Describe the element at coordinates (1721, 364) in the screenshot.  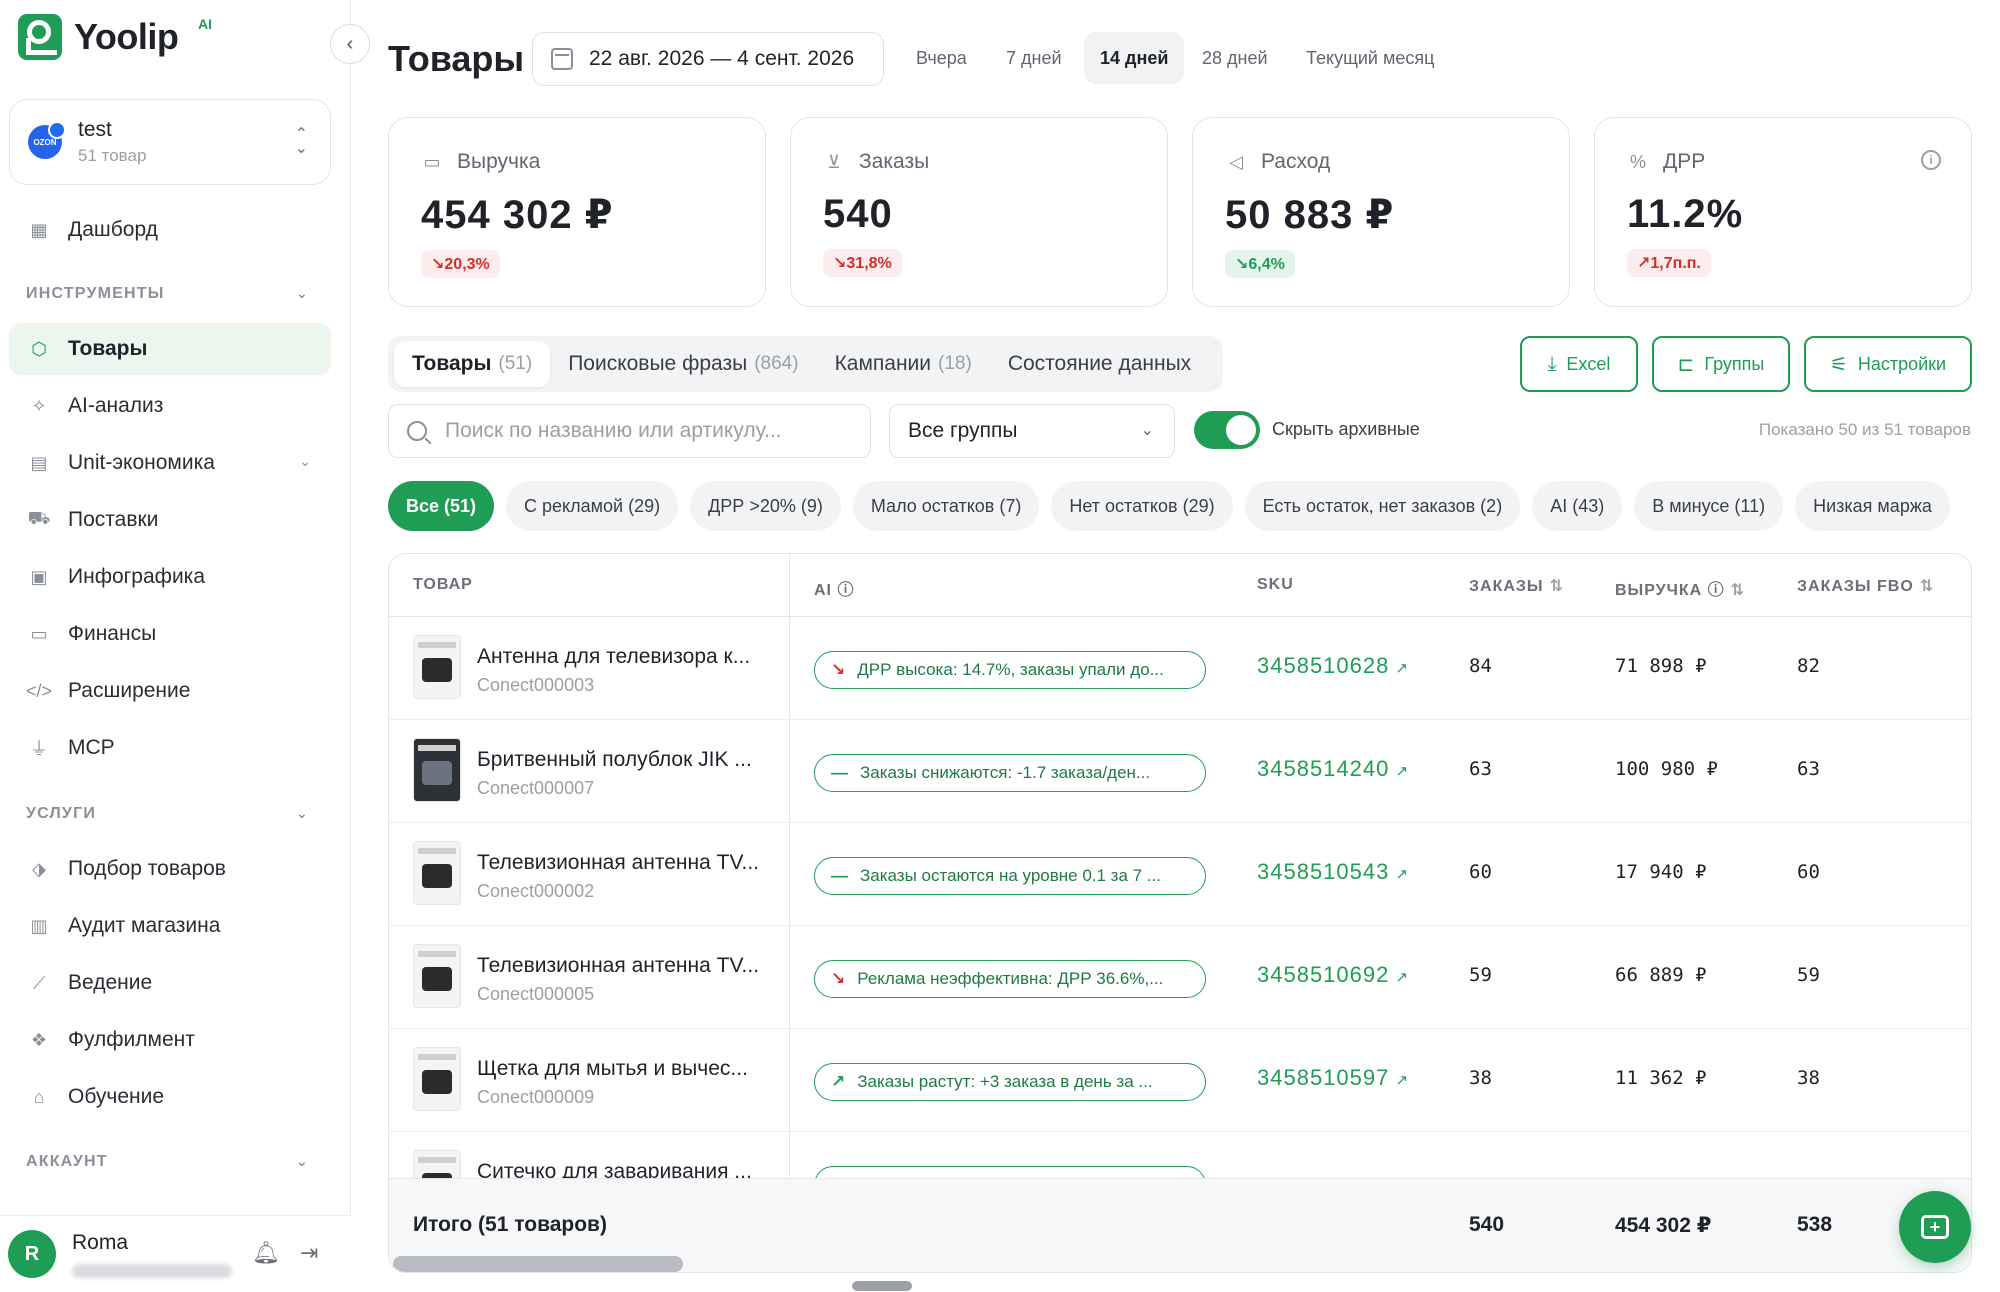
I see `groups-button: ⊏ Группы` at that location.